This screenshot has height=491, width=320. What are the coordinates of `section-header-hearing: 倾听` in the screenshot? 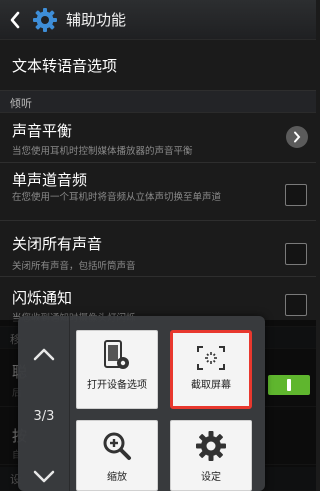 It's located at (158, 102).